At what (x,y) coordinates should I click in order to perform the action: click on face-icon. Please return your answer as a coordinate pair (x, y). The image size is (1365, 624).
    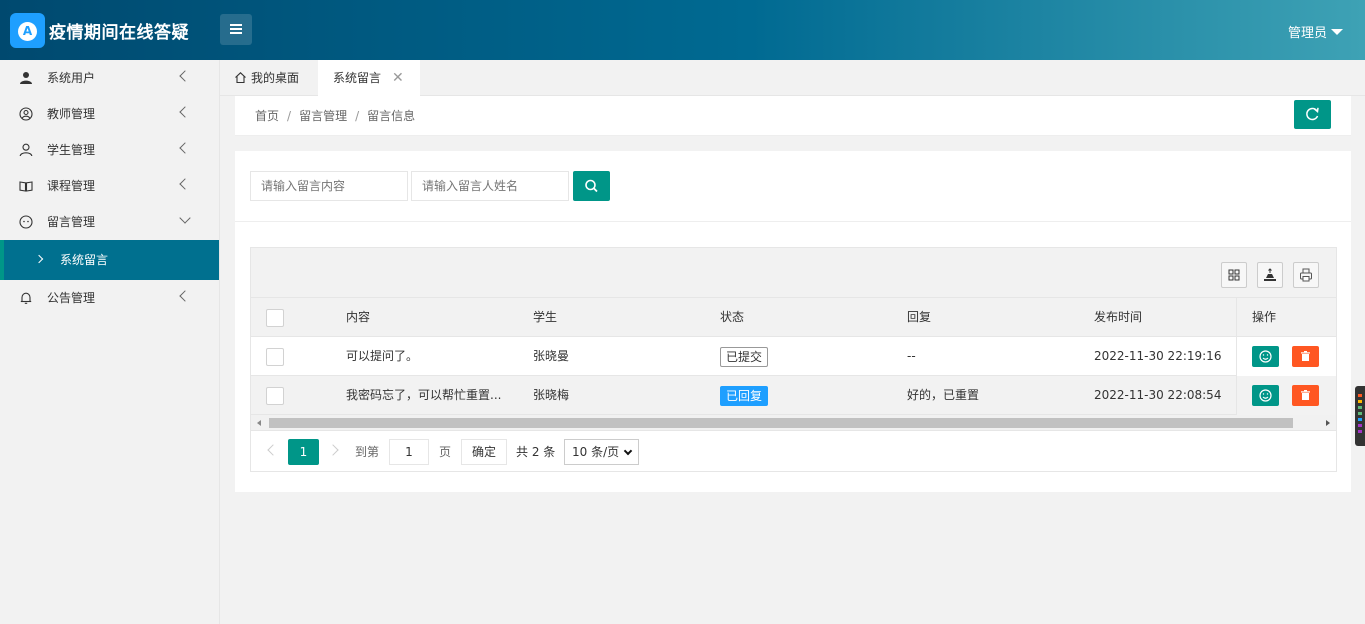
    Looking at the image, I should click on (26, 222).